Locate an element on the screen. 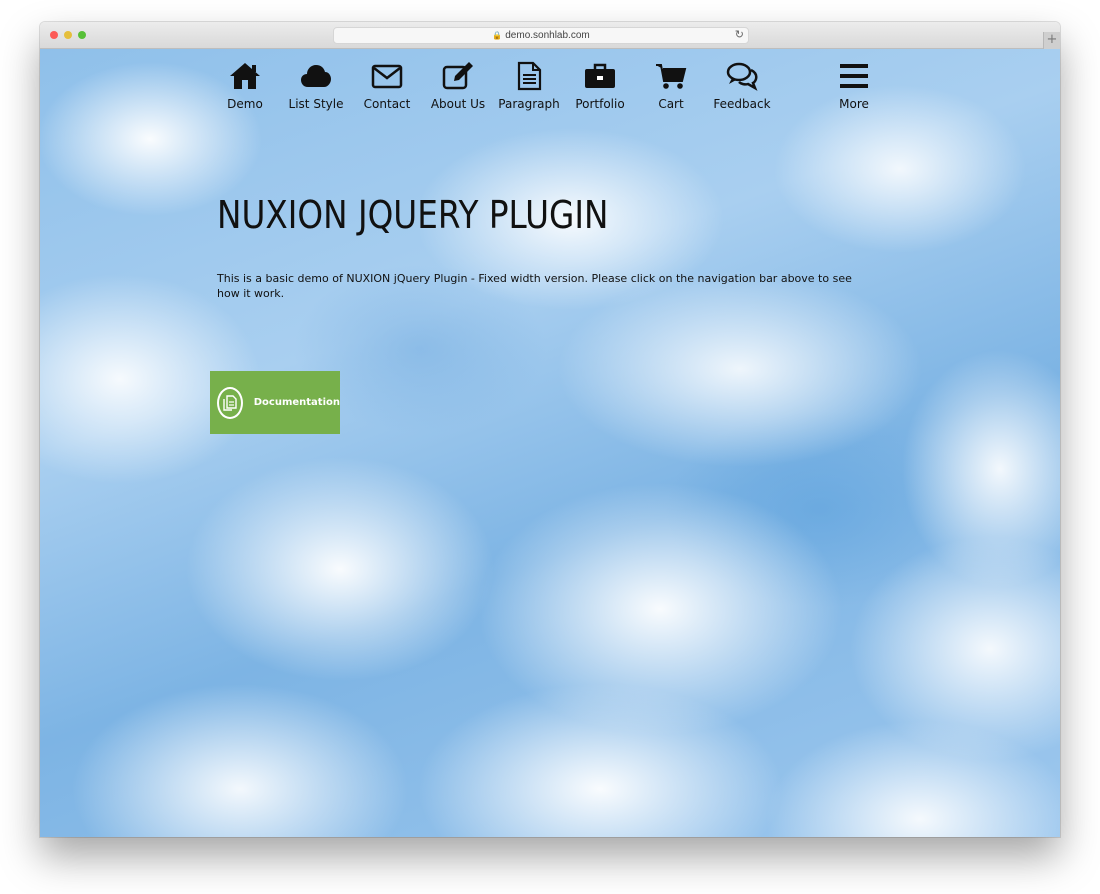  chat-icon is located at coordinates (742, 76).